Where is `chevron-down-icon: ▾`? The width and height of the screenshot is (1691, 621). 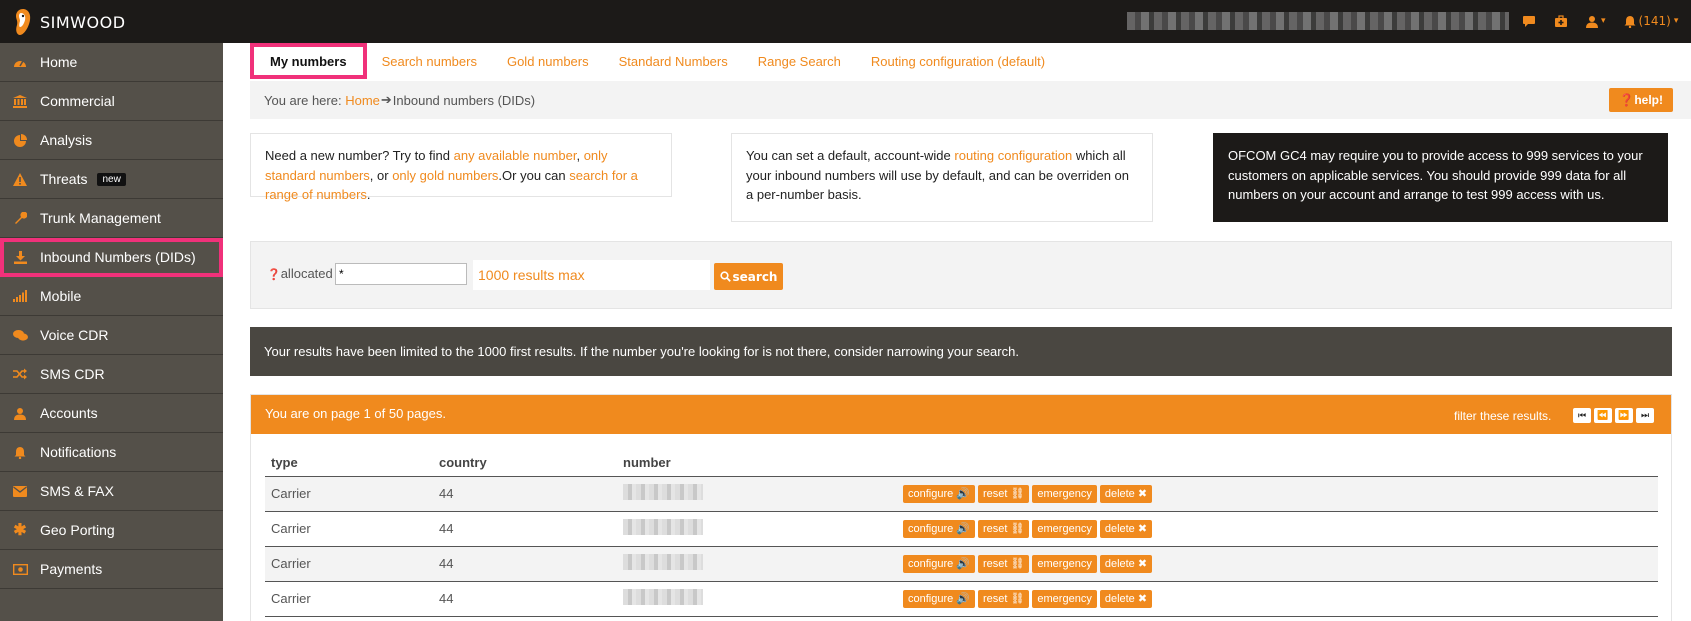 chevron-down-icon: ▾ is located at coordinates (1676, 21).